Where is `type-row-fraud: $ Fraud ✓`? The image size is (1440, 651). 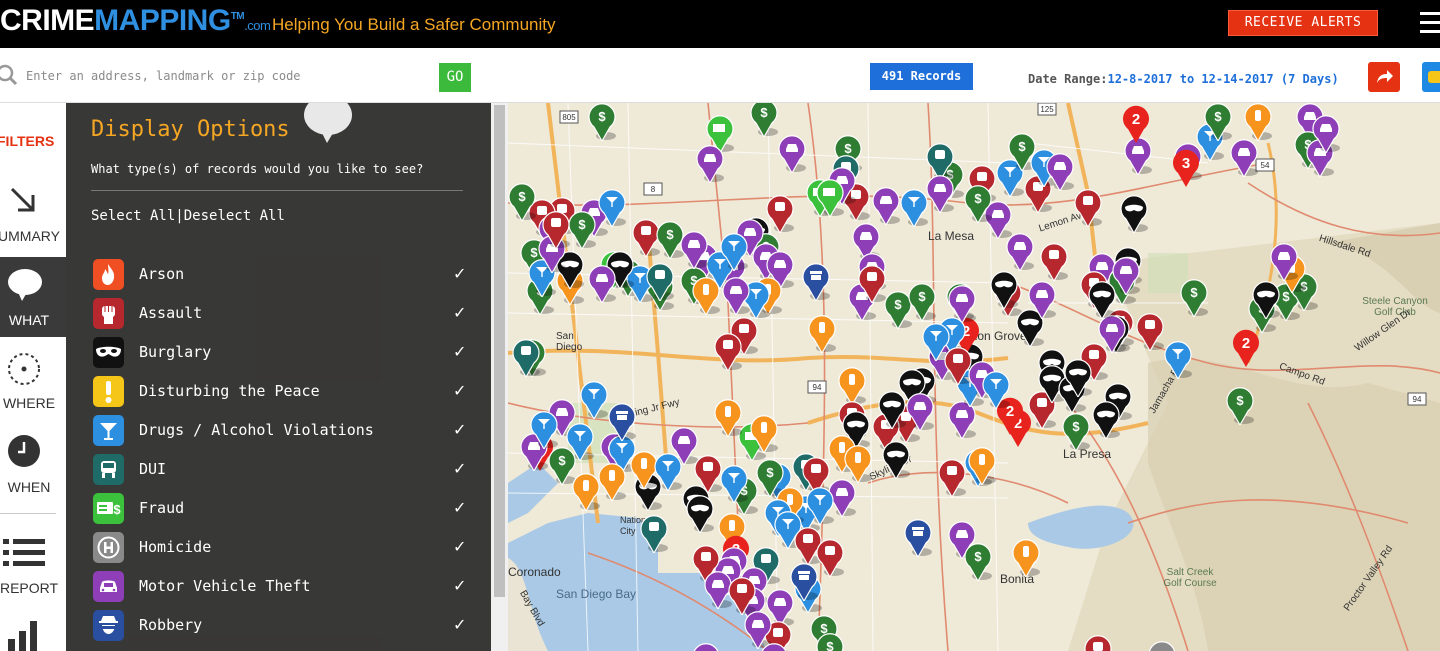 type-row-fraud: $ Fraud ✓ is located at coordinates (279, 509).